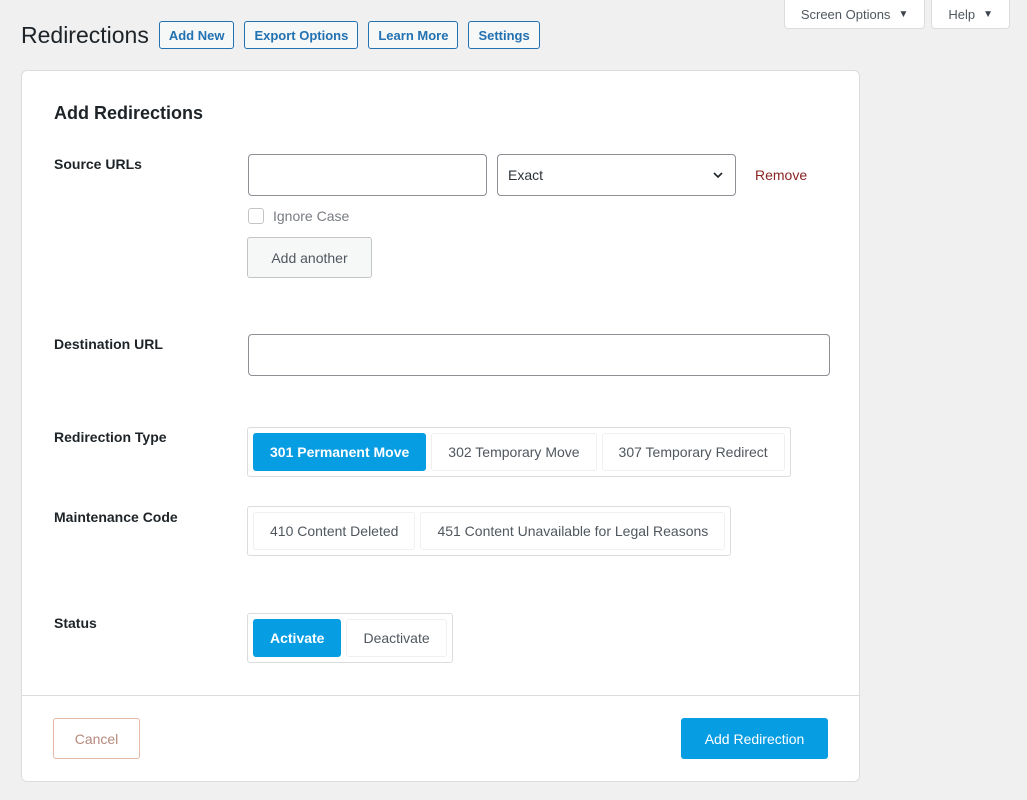 This screenshot has height=800, width=1027. I want to click on help-button: Help ▼, so click(970, 14).